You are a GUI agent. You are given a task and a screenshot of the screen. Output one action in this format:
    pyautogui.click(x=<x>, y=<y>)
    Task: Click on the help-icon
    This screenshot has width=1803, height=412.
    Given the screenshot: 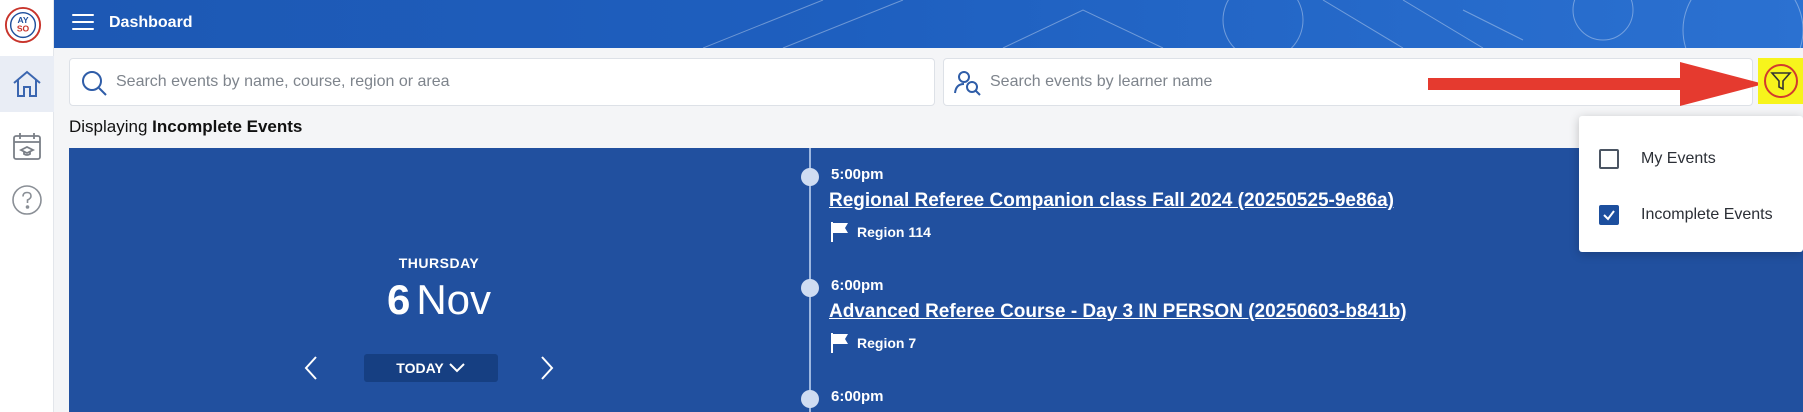 What is the action you would take?
    pyautogui.click(x=27, y=200)
    